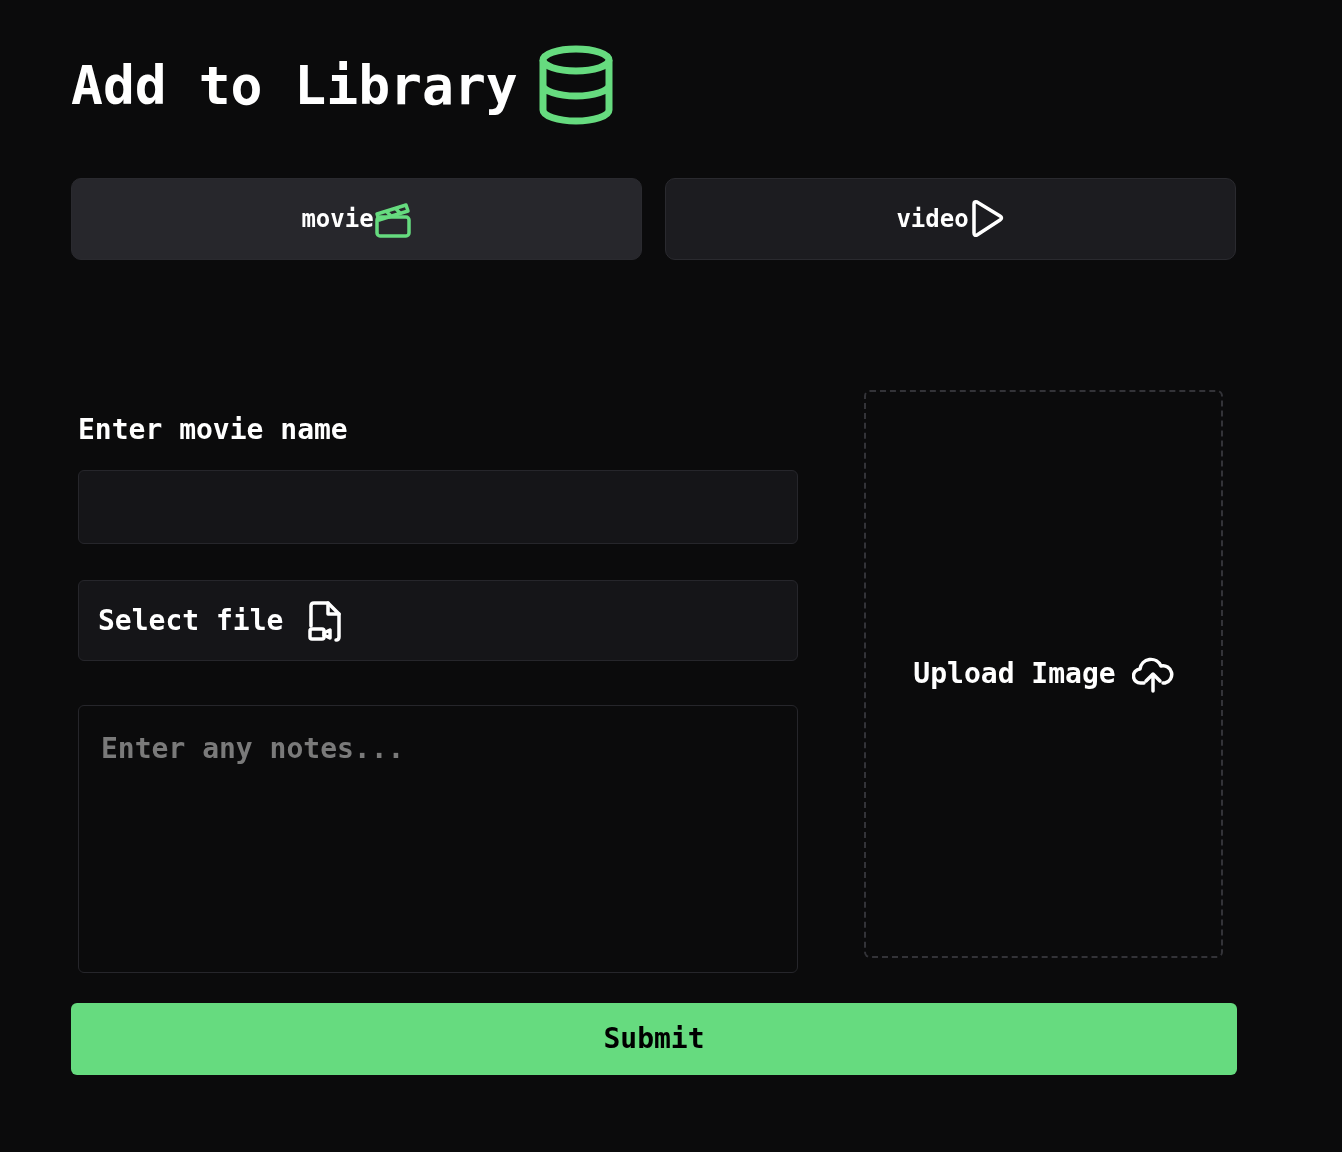  I want to click on type-tab: movie, so click(356, 219).